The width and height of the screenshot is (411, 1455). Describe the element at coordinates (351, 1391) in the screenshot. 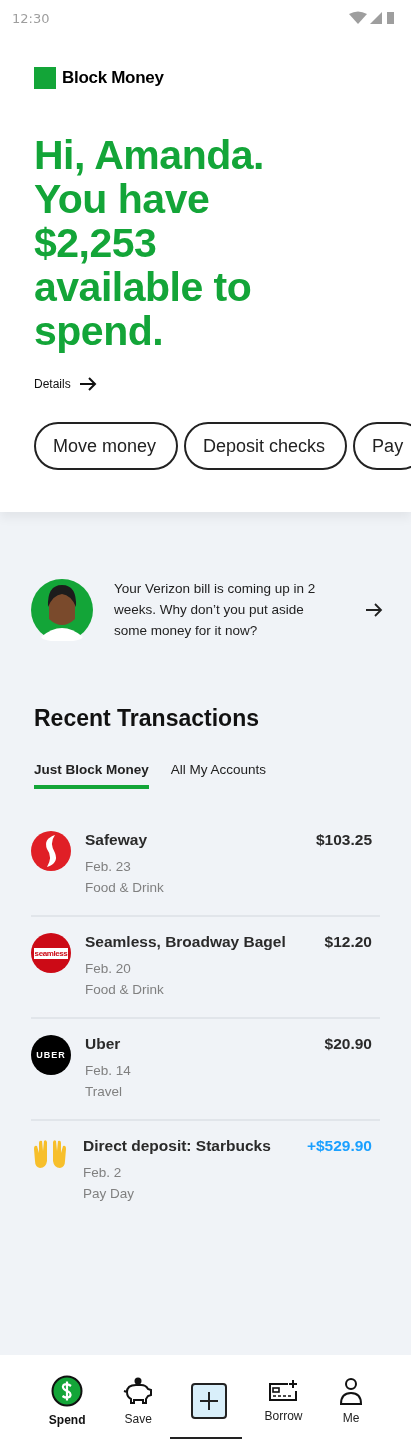

I see `person-icon` at that location.